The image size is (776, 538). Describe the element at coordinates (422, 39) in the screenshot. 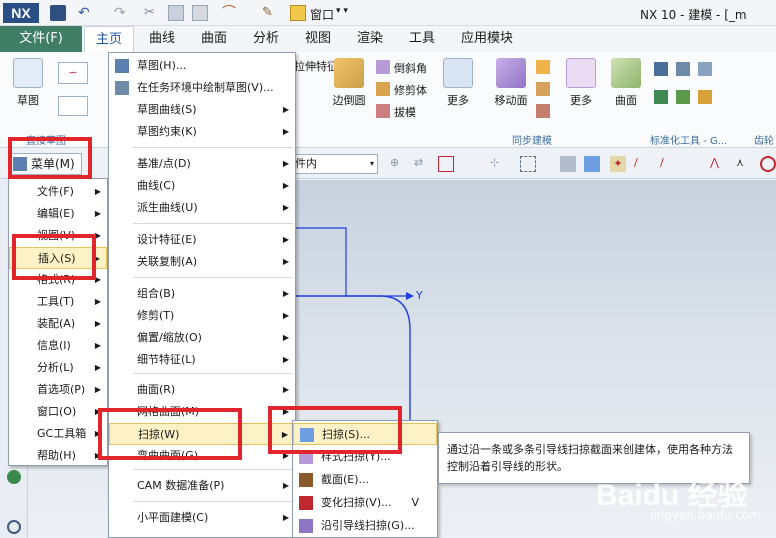

I see `tab-tools: 工具` at that location.